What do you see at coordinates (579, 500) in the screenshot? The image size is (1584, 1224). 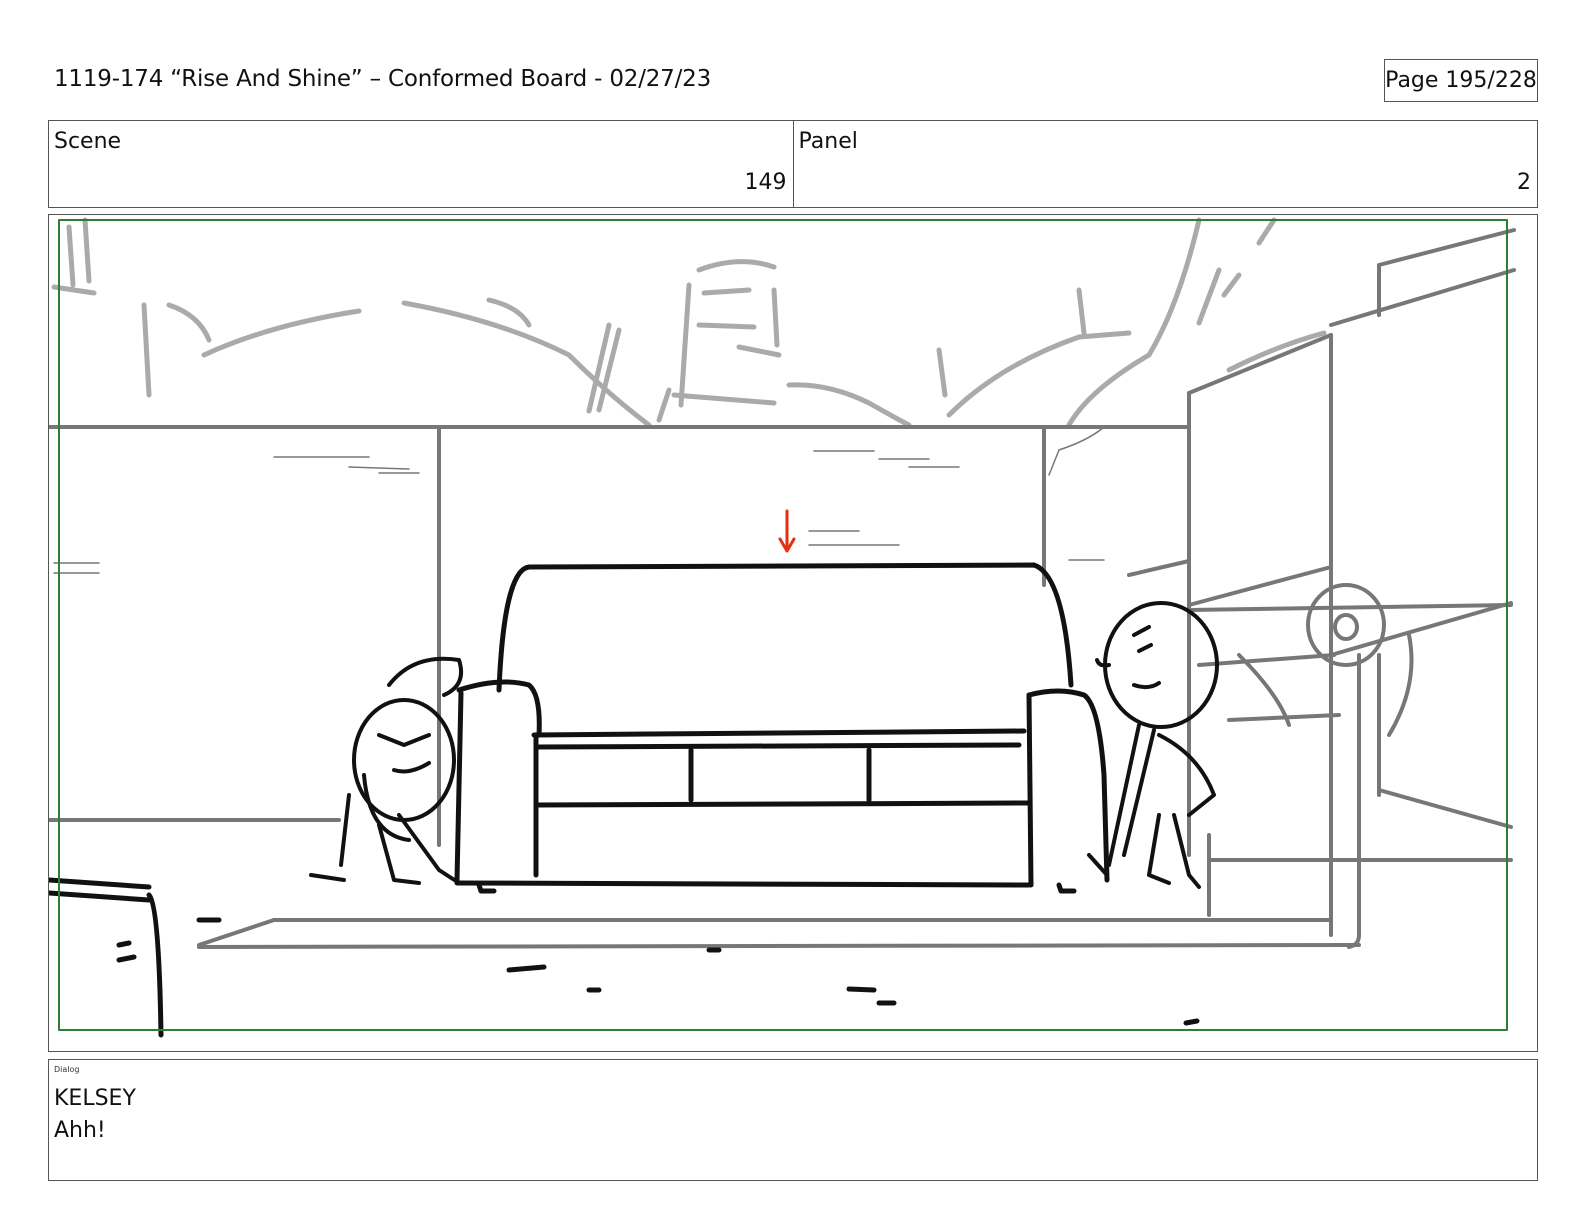 I see `background-hatching` at bounding box center [579, 500].